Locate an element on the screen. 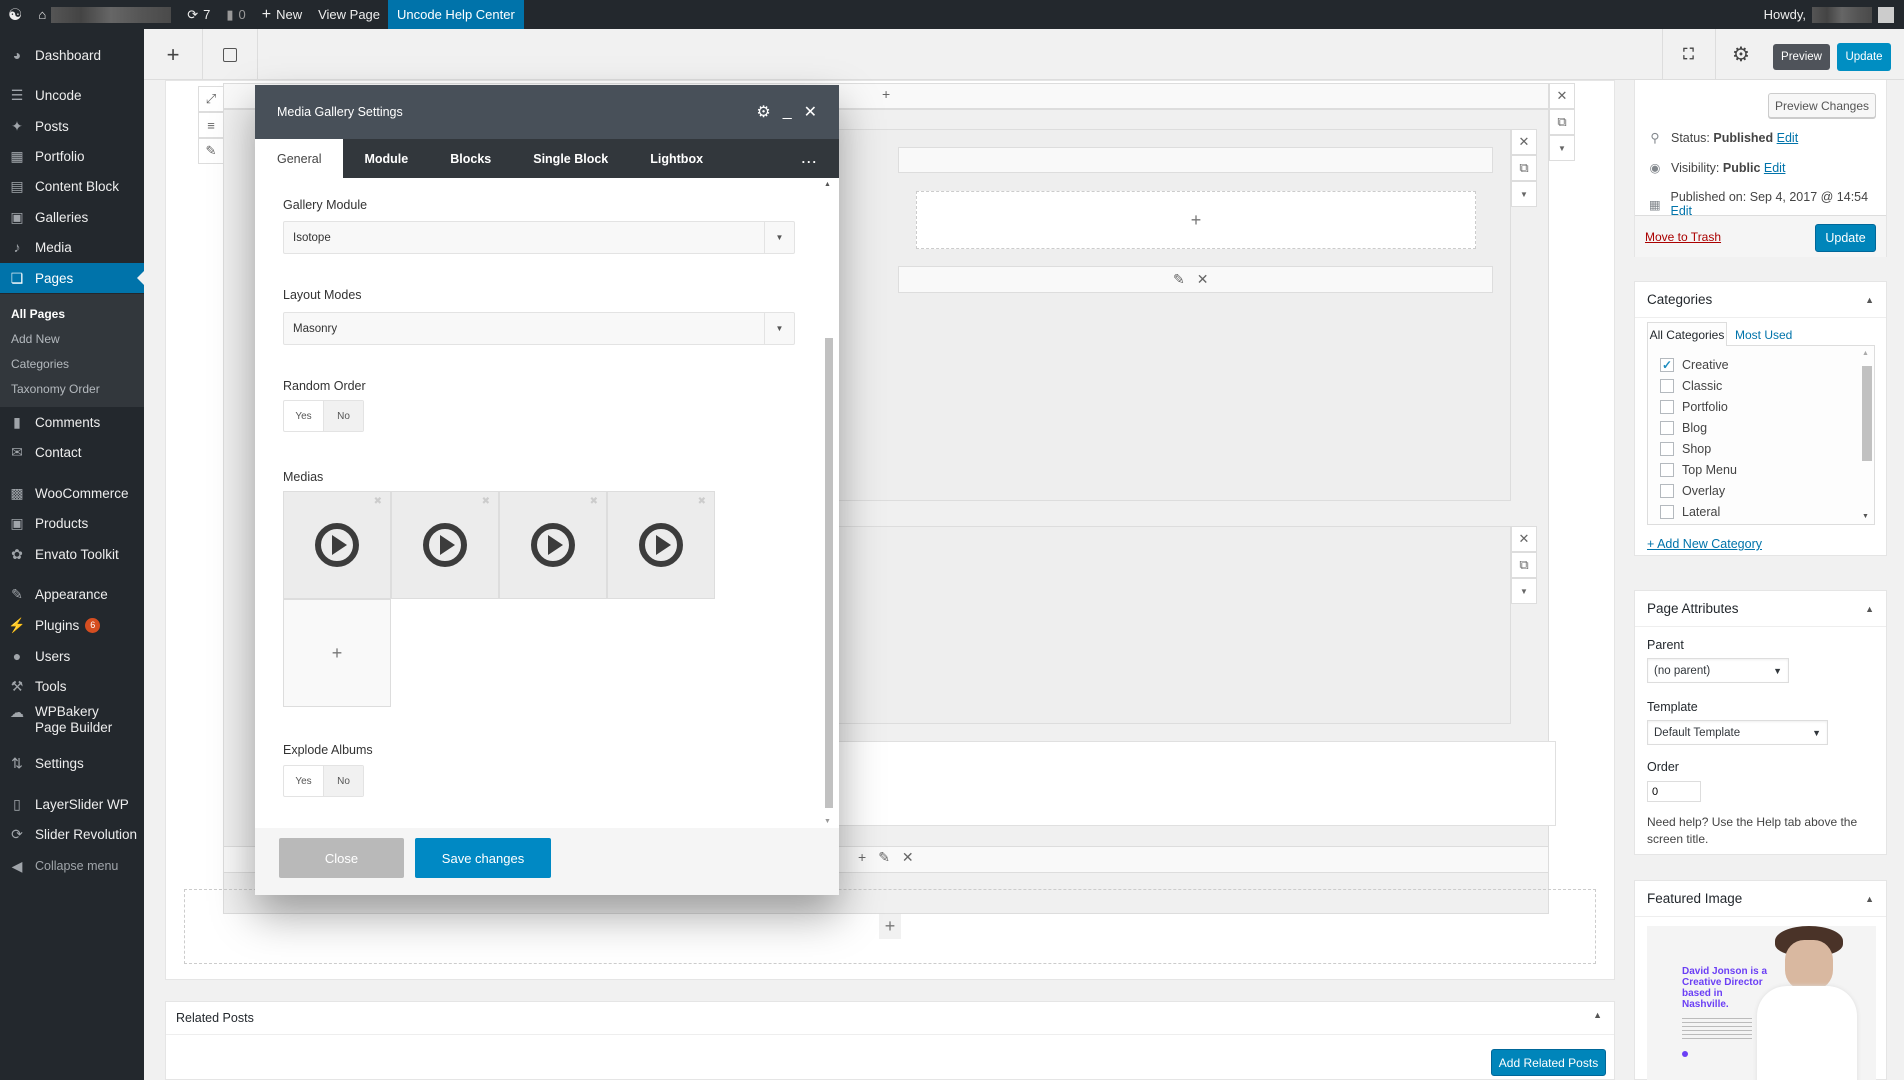 This screenshot has width=1904, height=1080. gear-icon: ⚙ is located at coordinates (763, 112).